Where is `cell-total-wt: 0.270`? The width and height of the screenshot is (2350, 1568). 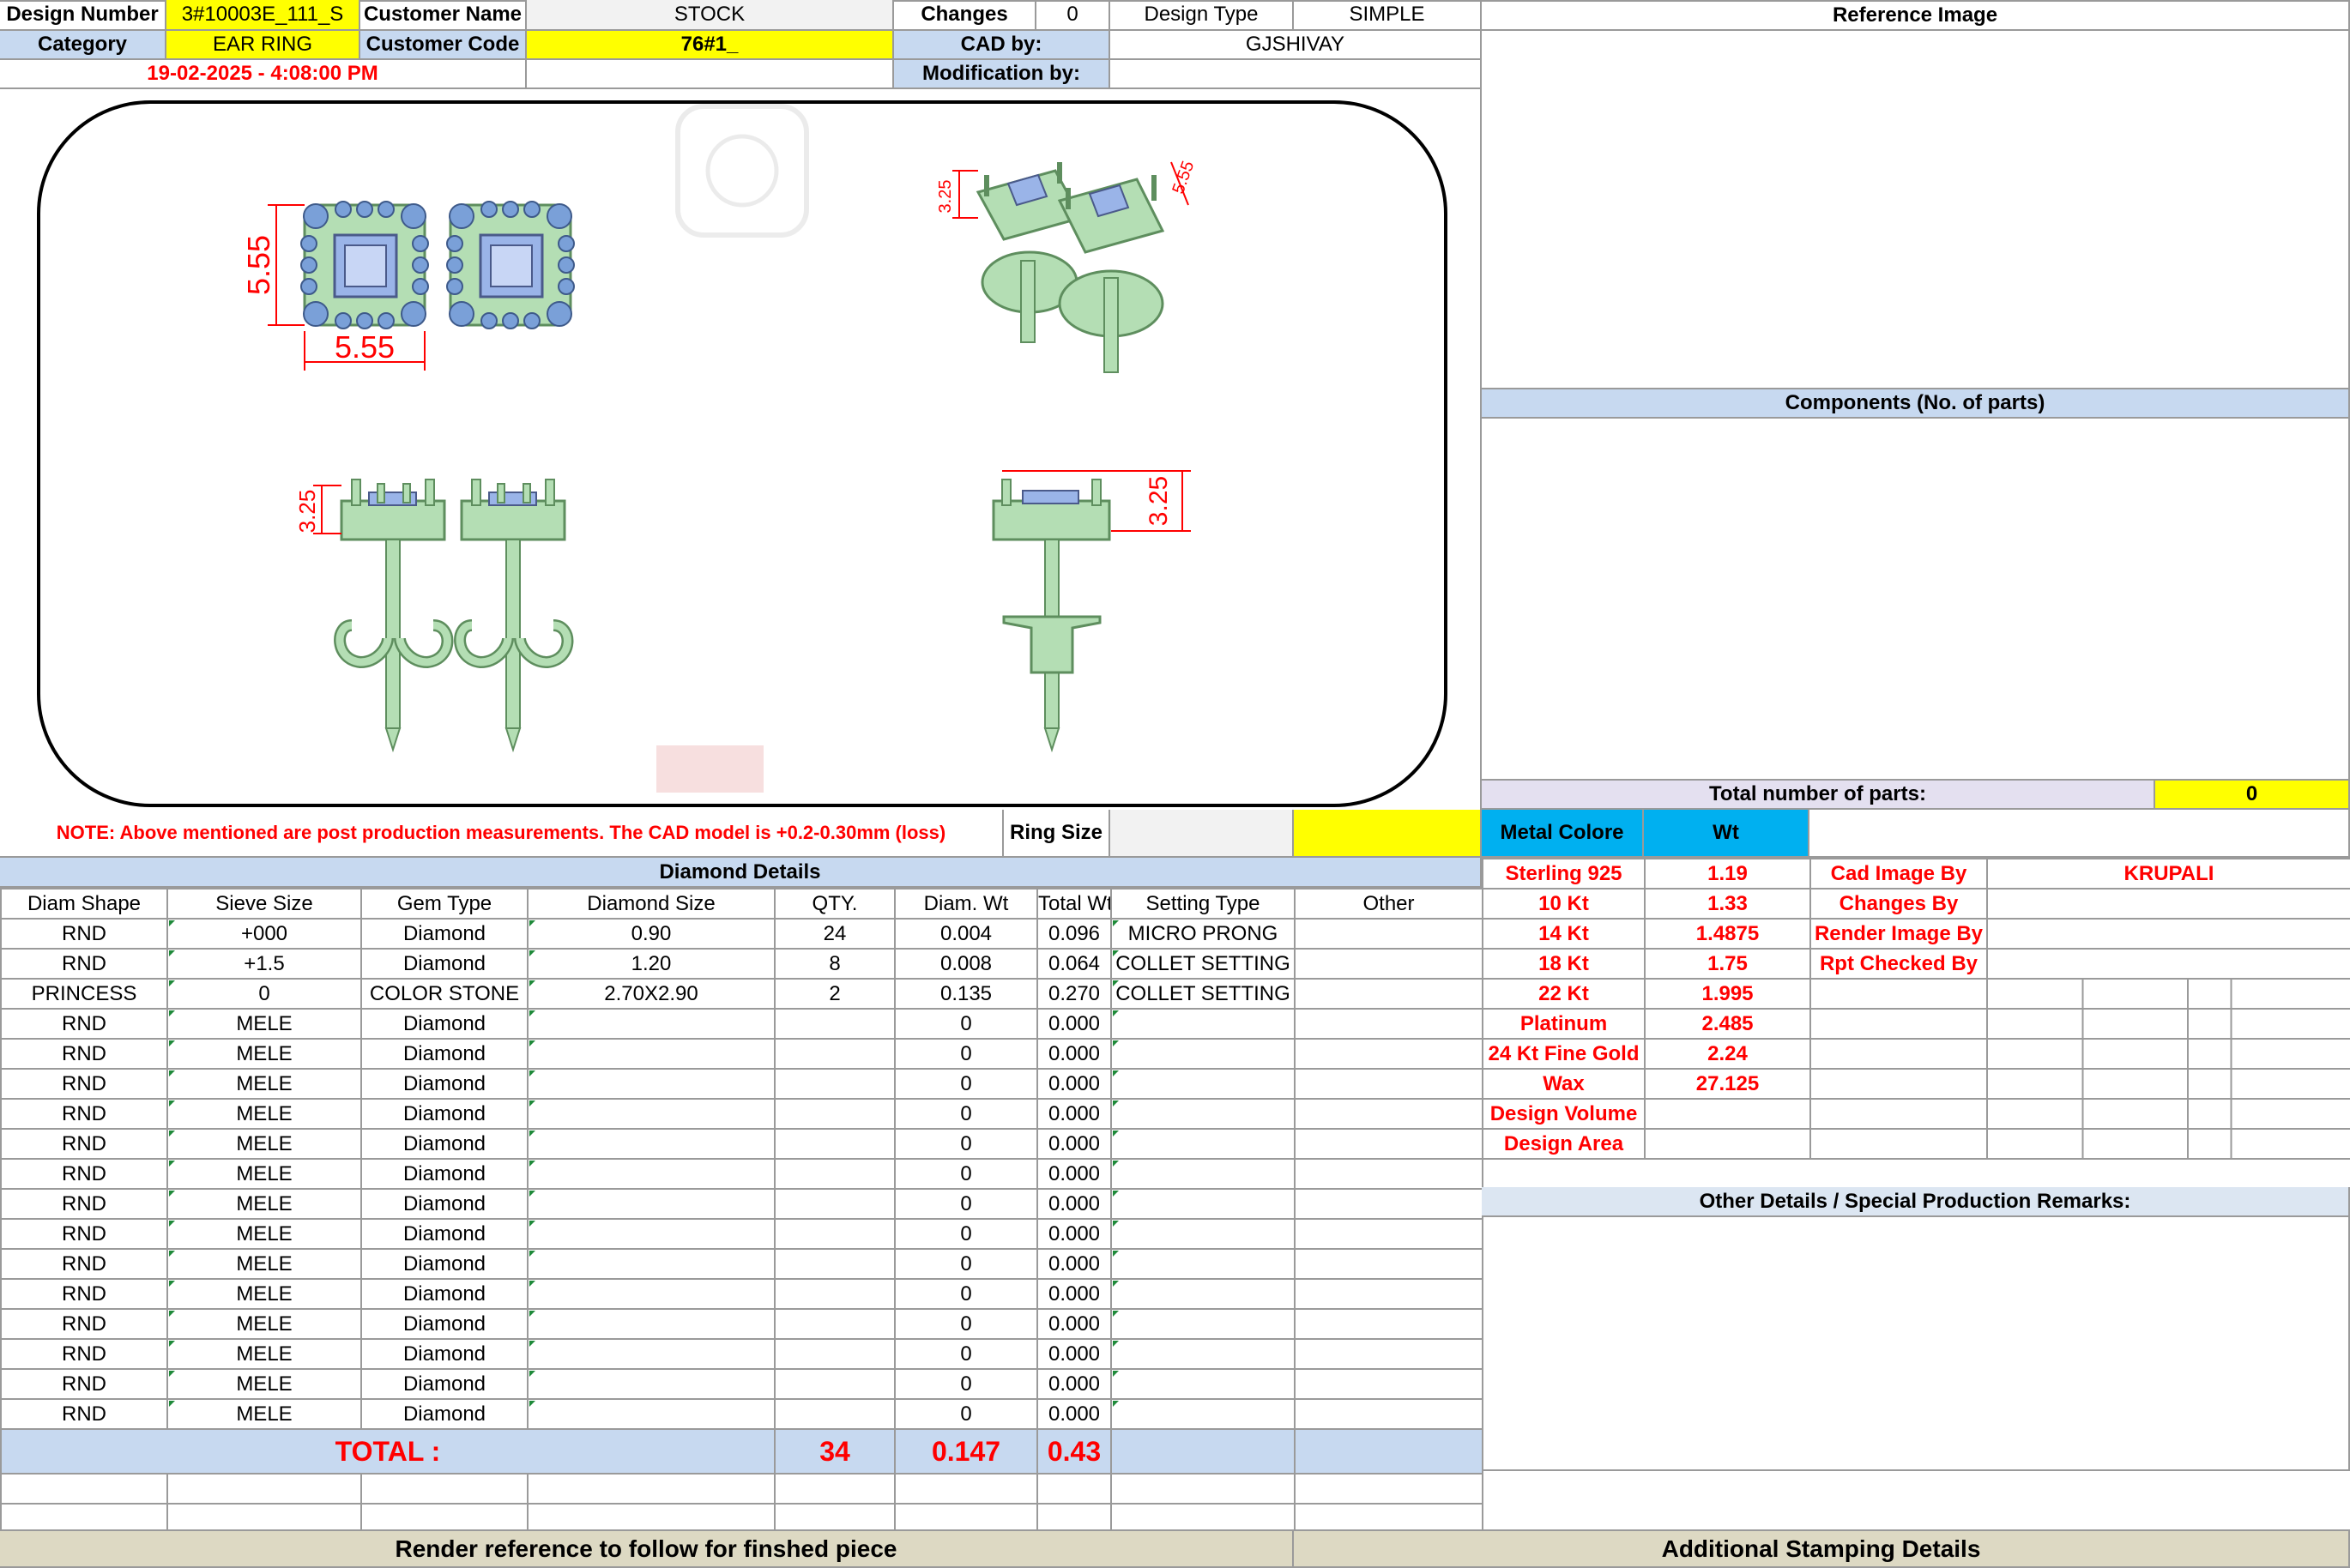
cell-total-wt: 0.270 is located at coordinates (1074, 994).